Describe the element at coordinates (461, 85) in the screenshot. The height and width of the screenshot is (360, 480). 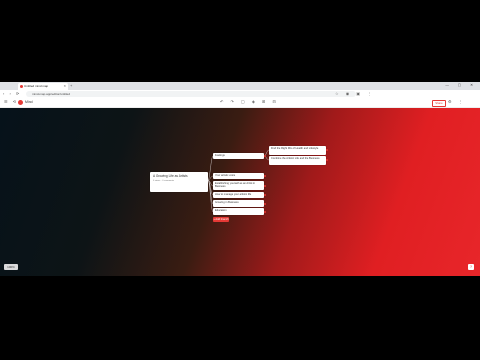
I see `window-controls: — ▢ ✕` at that location.